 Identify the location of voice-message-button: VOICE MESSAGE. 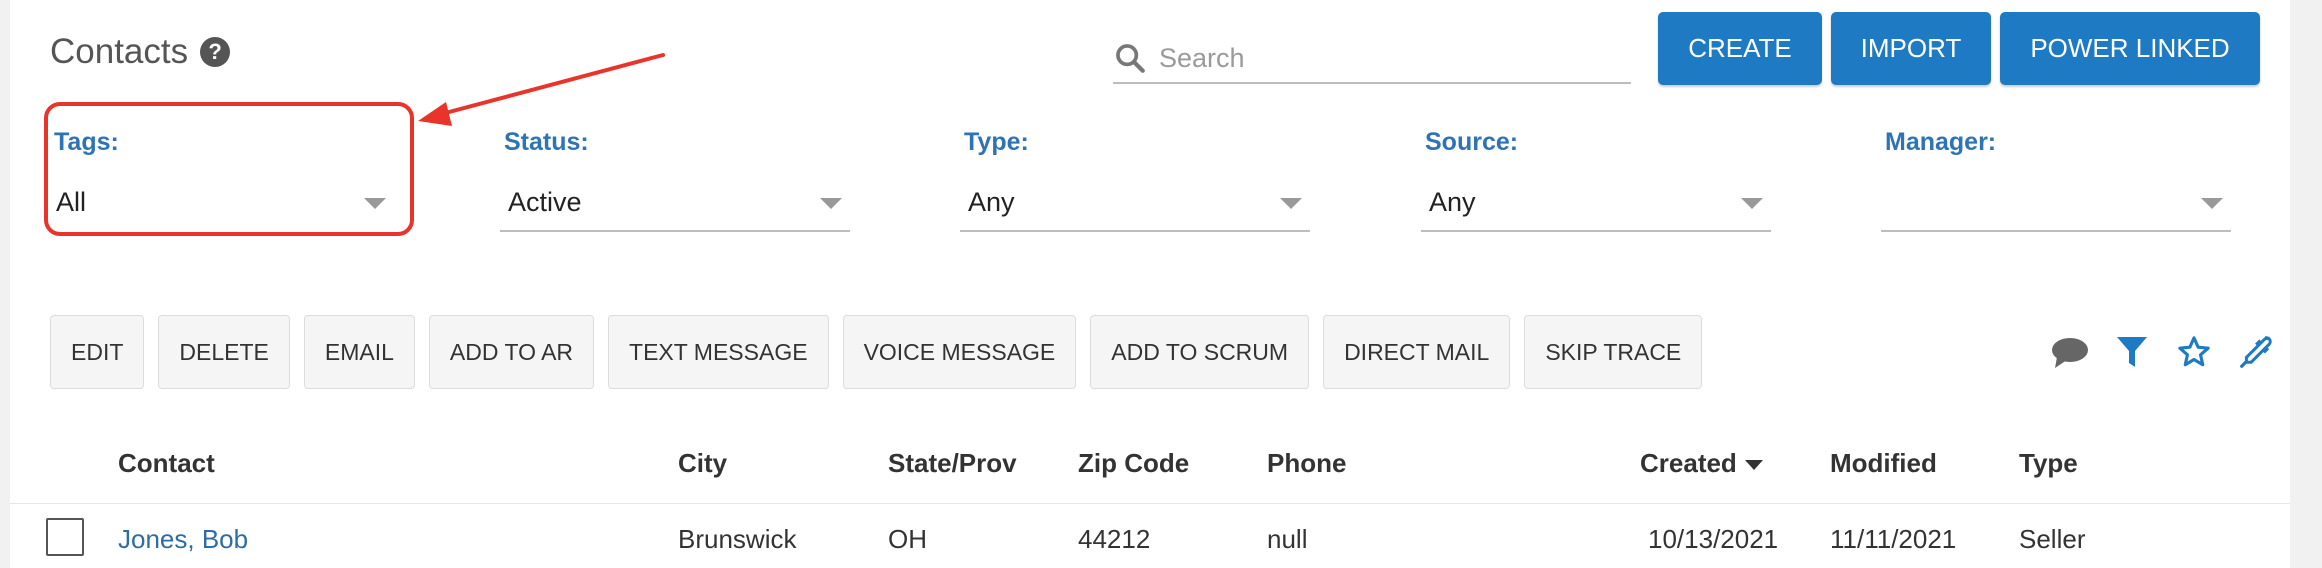
(959, 352).